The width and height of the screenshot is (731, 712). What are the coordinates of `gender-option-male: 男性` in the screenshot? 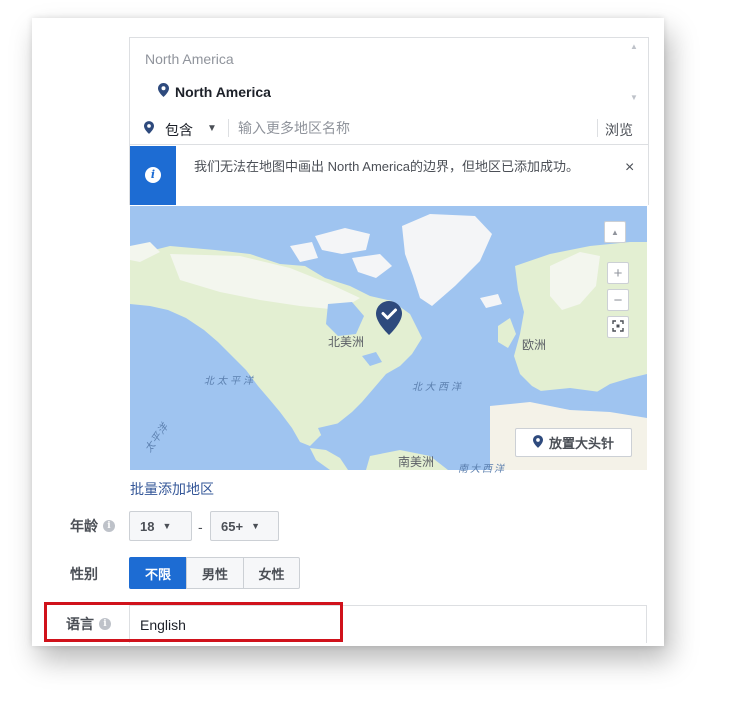 It's located at (215, 573).